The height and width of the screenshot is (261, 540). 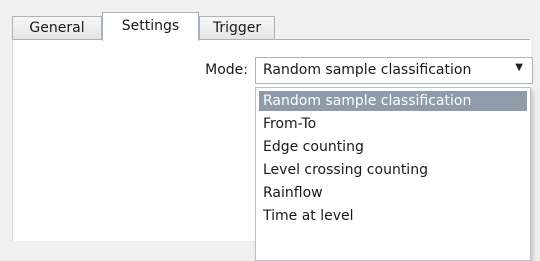 What do you see at coordinates (393, 216) in the screenshot?
I see `mode-option-time-at-level: Time at level` at bounding box center [393, 216].